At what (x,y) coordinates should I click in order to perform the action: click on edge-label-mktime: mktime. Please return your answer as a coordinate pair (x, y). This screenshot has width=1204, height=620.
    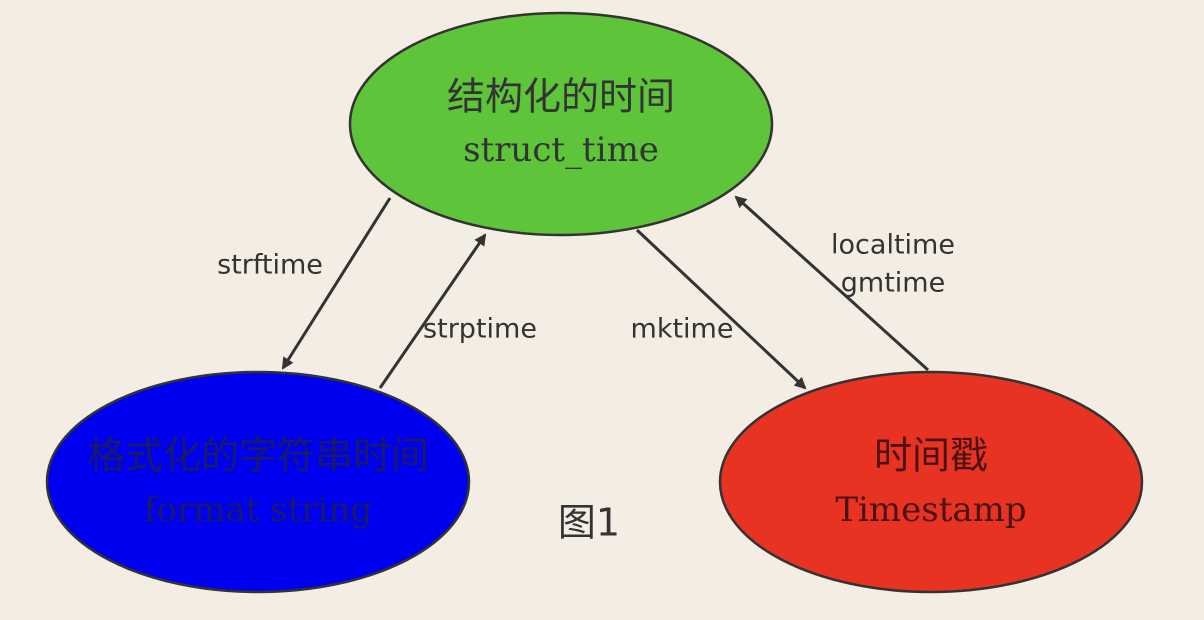
    Looking at the image, I should click on (682, 329).